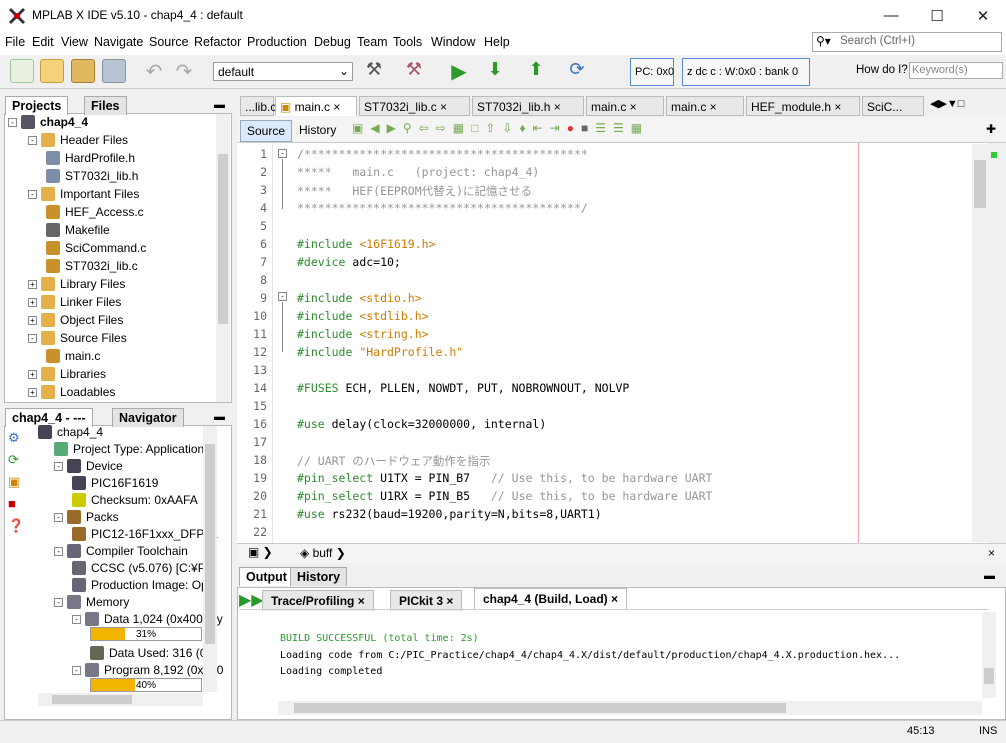 The width and height of the screenshot is (1006, 743). Describe the element at coordinates (441, 130) in the screenshot. I see `find-next-icon: ⇨` at that location.